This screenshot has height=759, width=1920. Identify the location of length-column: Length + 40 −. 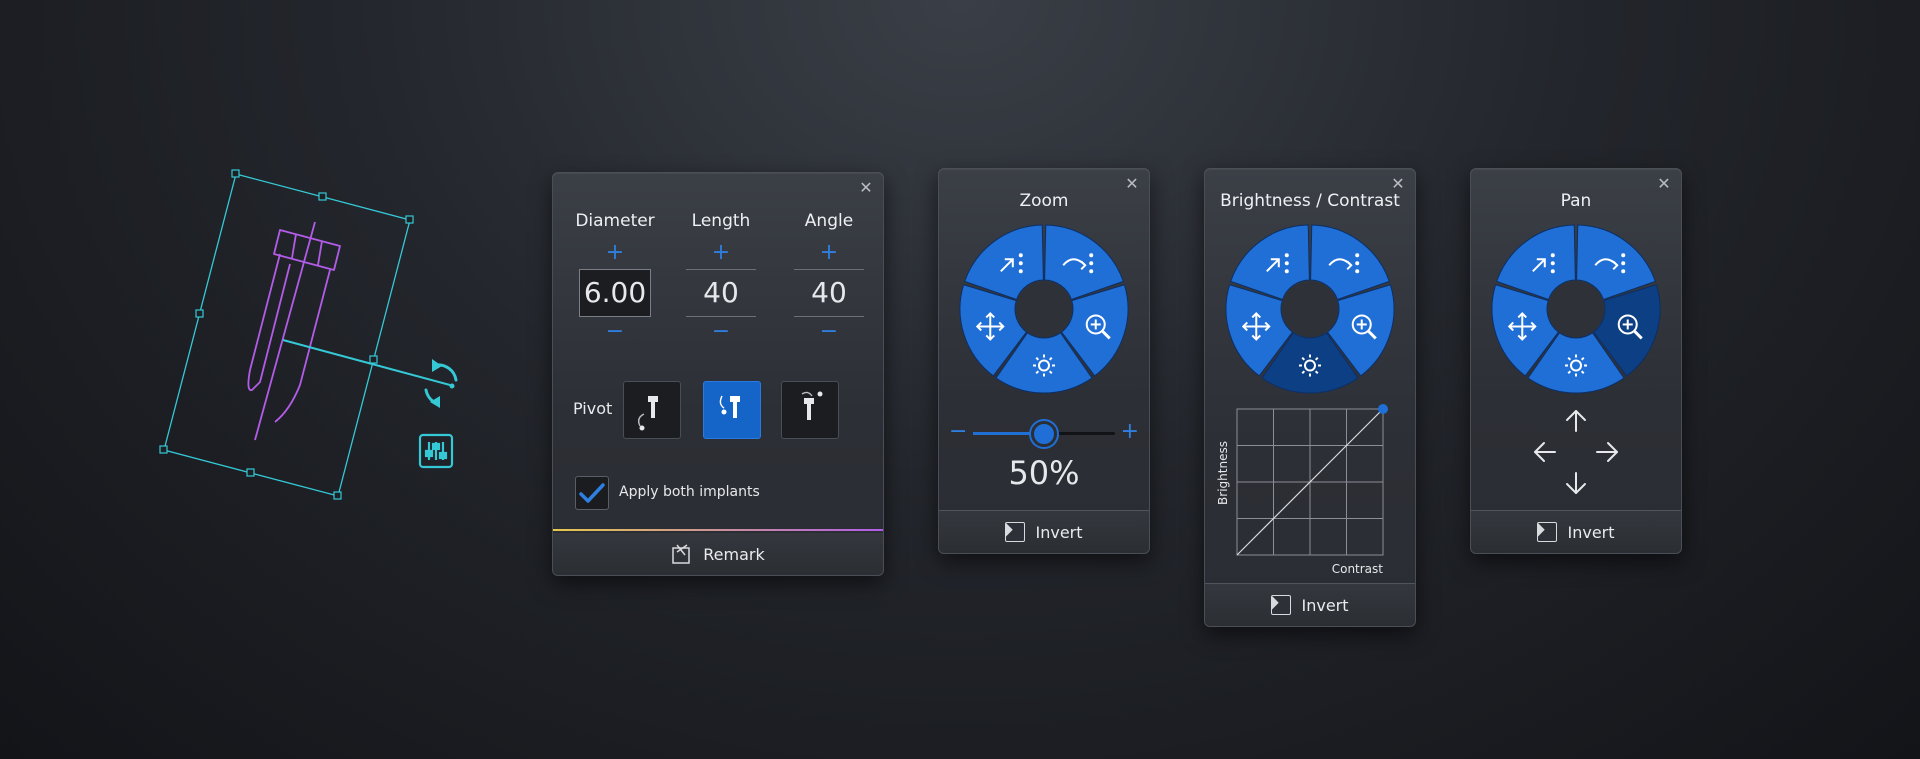
(721, 278).